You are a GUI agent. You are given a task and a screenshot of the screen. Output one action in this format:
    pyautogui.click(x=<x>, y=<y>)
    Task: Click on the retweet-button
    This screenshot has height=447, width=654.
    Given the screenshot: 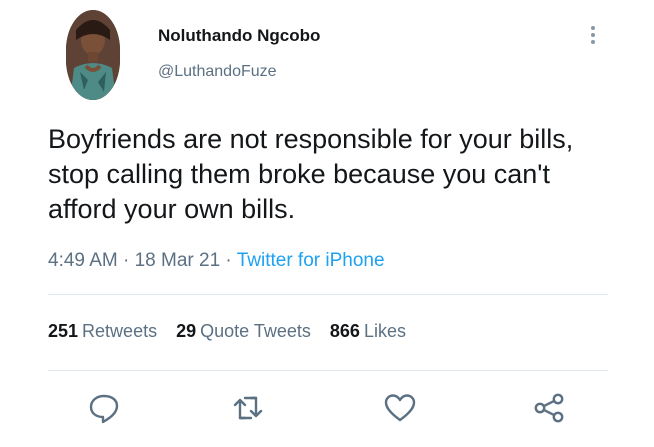 What is the action you would take?
    pyautogui.click(x=248, y=408)
    